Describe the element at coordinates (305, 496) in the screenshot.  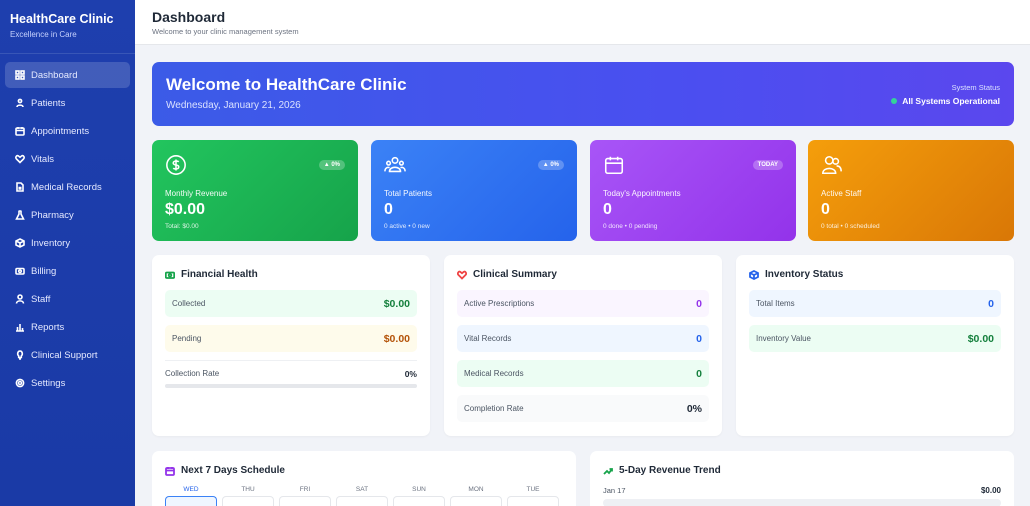
I see `schedule-day: FRI` at that location.